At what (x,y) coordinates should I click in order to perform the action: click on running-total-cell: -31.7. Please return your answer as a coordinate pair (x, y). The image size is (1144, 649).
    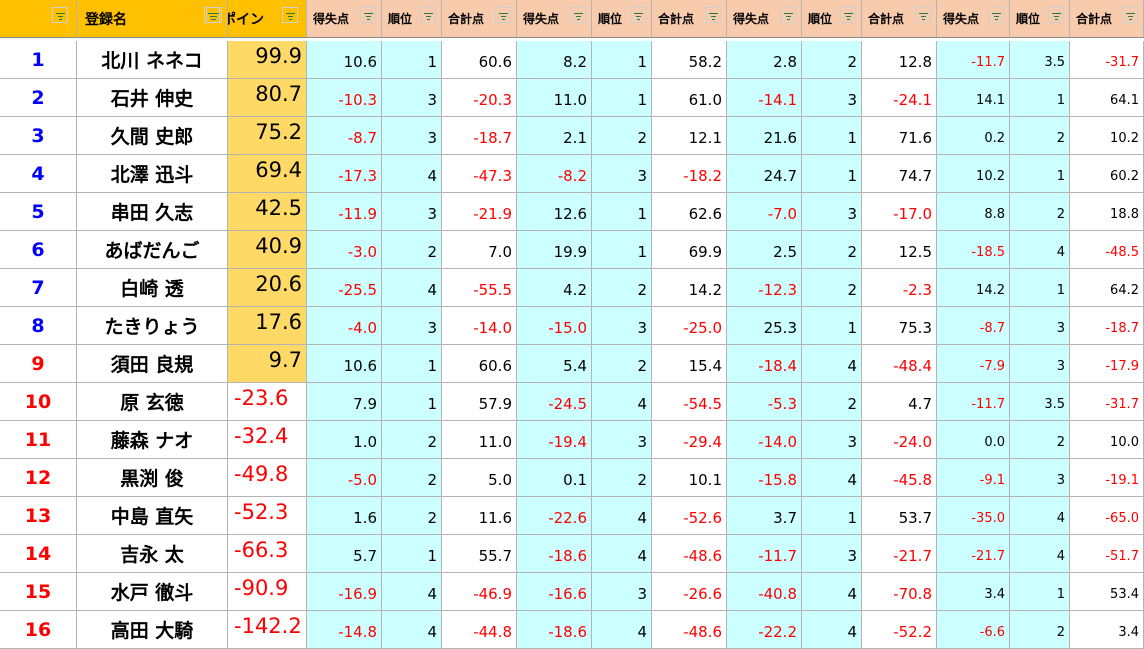
    Looking at the image, I should click on (1107, 60).